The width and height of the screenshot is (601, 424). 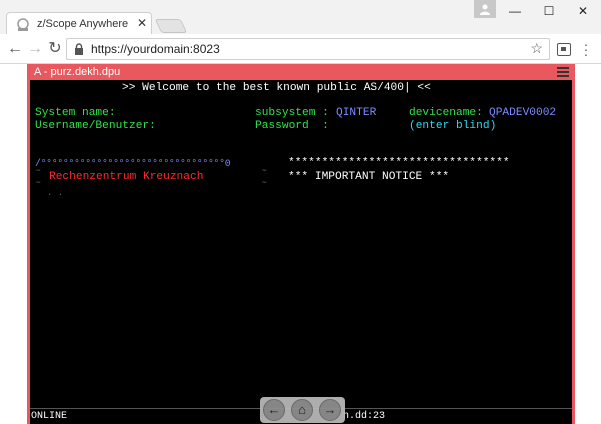 I want to click on browser-tab: z/Scope Anywhere ✕, so click(x=79, y=23).